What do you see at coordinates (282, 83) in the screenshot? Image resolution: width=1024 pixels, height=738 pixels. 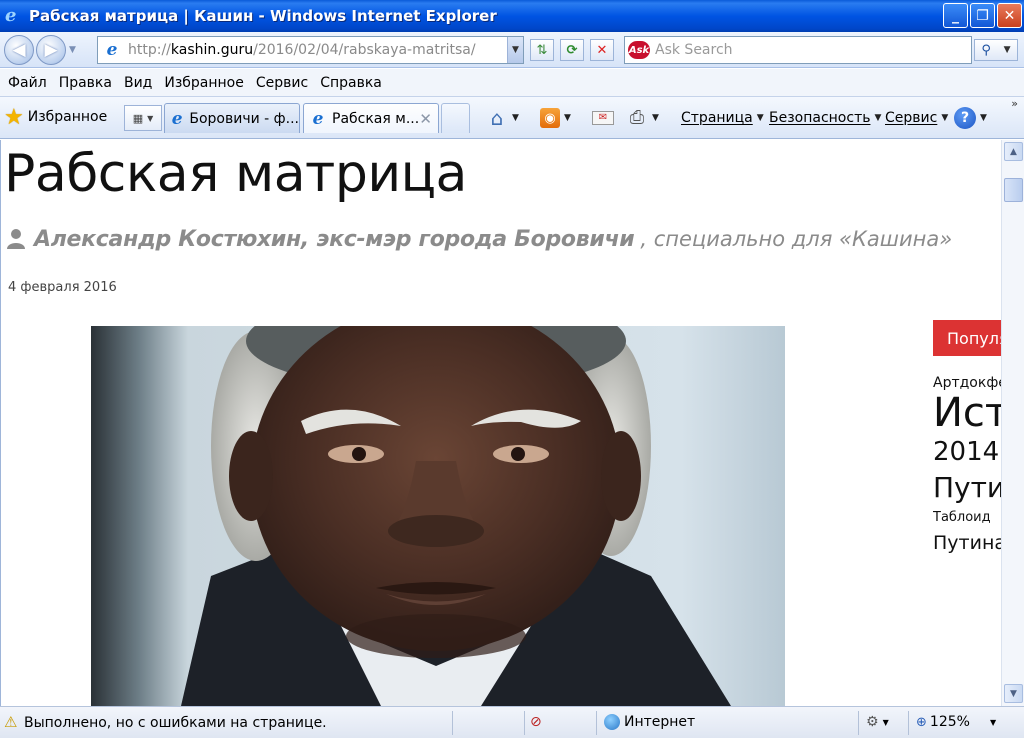 I see `menu-tools: Сервис` at bounding box center [282, 83].